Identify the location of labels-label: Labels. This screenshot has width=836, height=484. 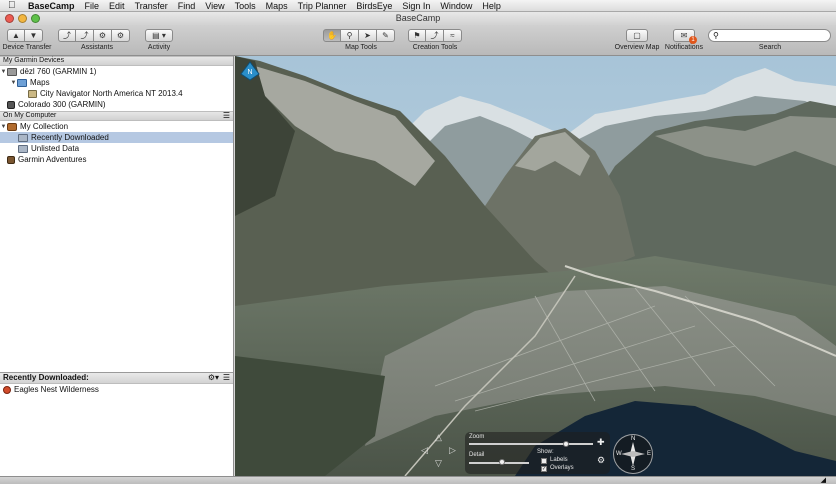
(559, 460).